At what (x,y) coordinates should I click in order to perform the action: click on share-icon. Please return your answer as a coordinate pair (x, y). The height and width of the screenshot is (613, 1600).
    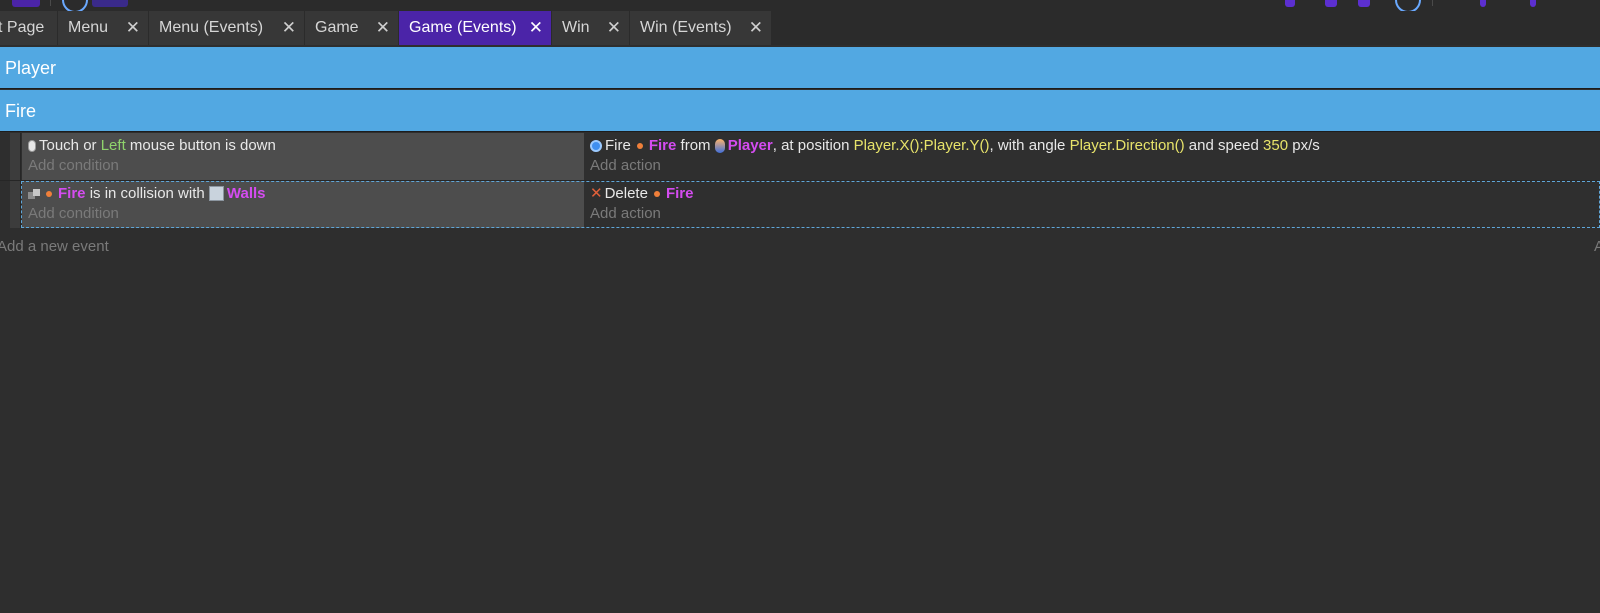
    Looking at the image, I should click on (1483, 3).